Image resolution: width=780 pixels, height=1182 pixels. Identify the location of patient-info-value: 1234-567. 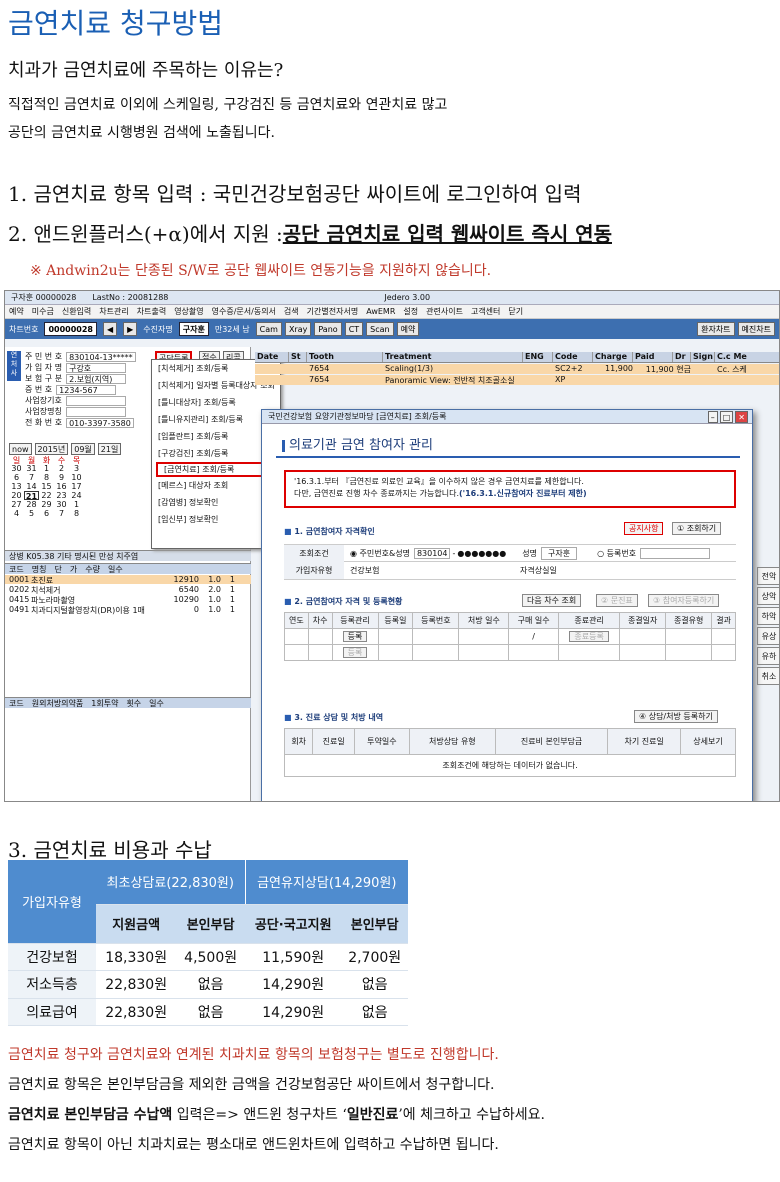
(86, 389).